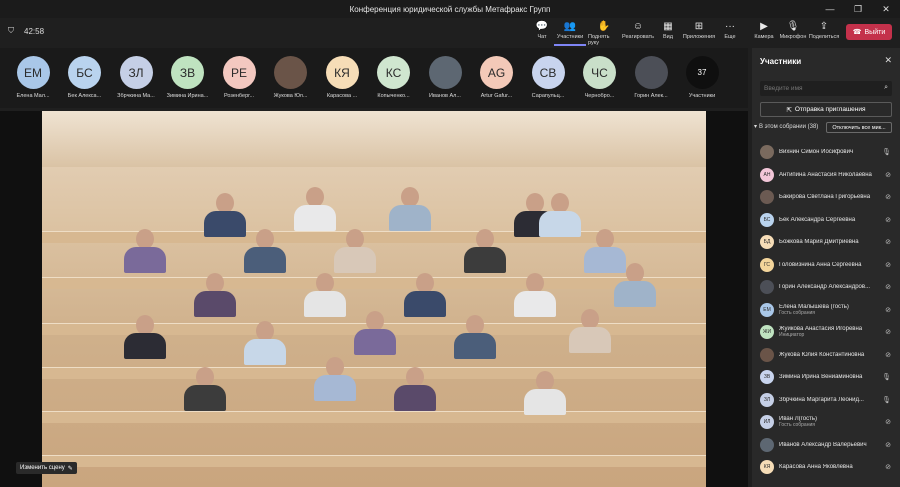  Describe the element at coordinates (786, 127) in the screenshot. I see `section-header: ▾ В этом собрании (38)` at that location.